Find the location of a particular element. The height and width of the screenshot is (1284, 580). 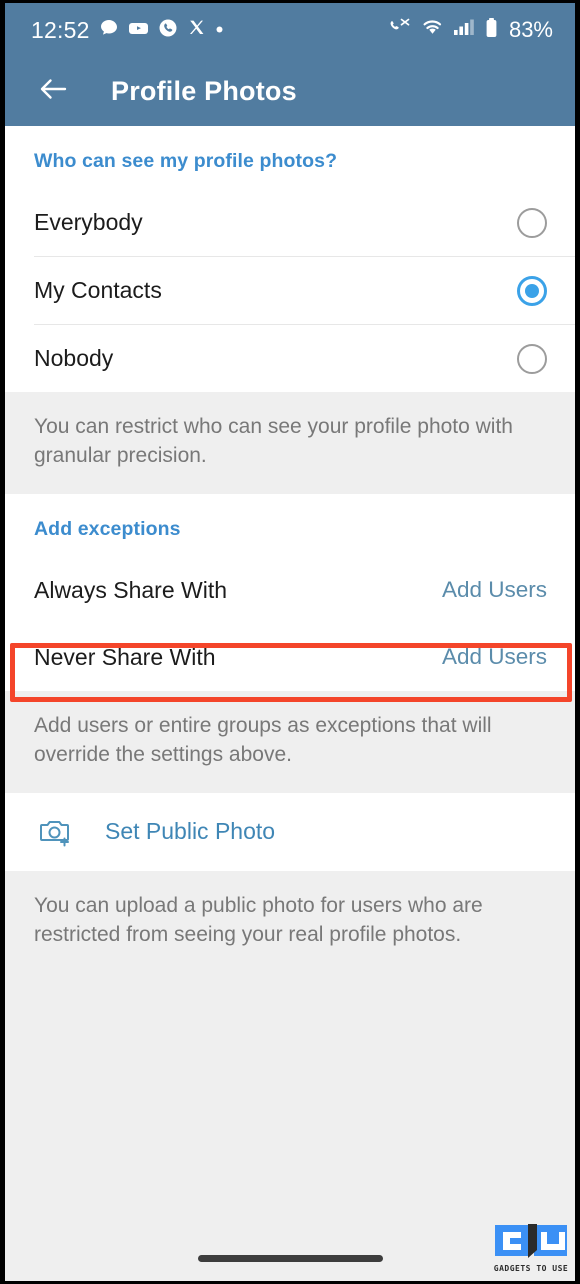

status-bar: 12:52 83% is located at coordinates (290, 30).